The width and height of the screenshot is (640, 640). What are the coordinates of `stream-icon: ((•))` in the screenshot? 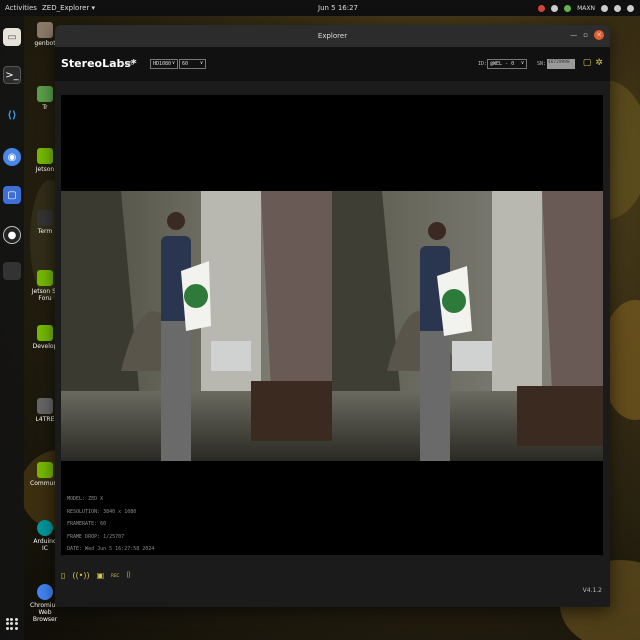 It's located at (80, 575).